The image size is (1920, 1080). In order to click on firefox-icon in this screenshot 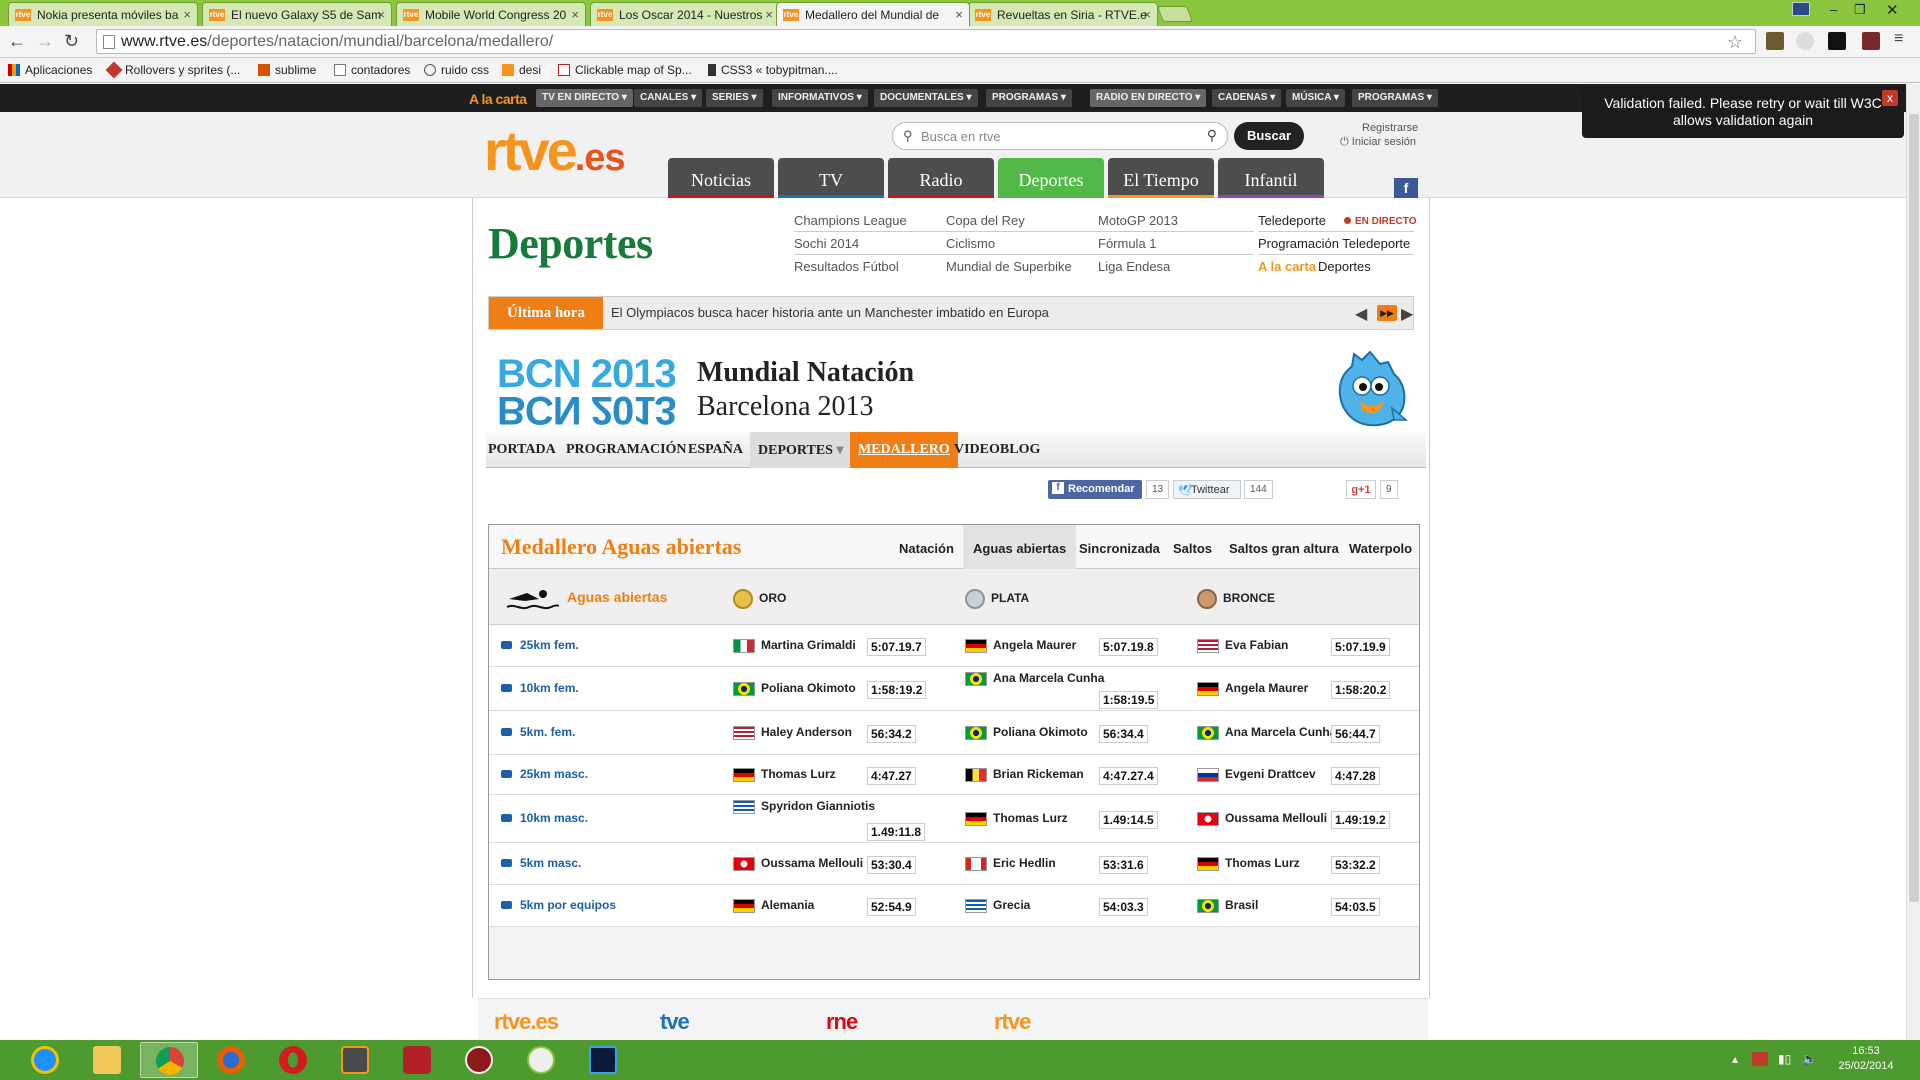, I will do `click(231, 1060)`.